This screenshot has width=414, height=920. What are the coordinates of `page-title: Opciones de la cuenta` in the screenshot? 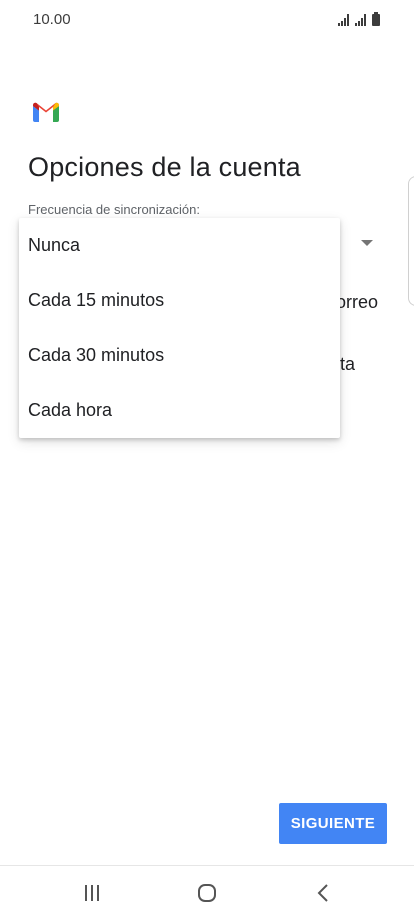 It's located at (164, 167).